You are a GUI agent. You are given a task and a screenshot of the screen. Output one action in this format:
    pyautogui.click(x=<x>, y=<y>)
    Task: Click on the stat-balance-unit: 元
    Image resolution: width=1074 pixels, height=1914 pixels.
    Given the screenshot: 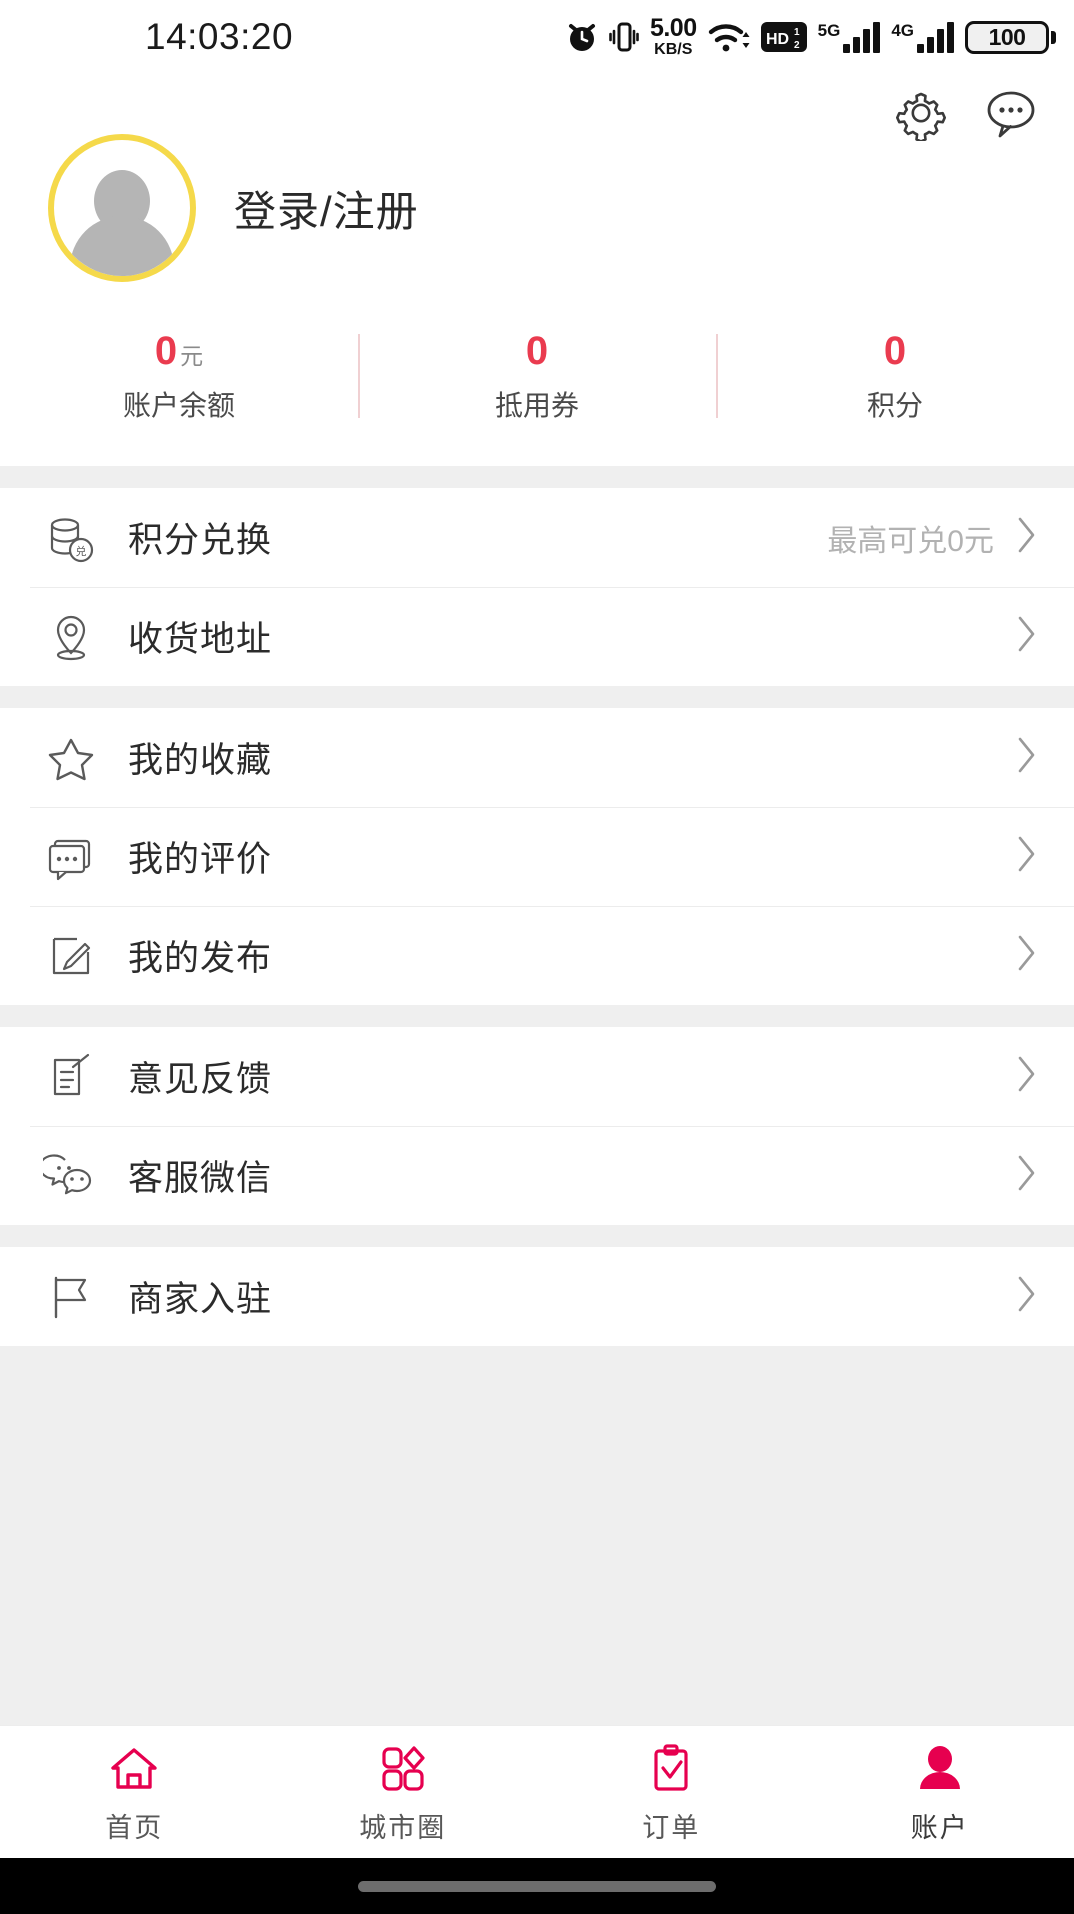 What is the action you would take?
    pyautogui.click(x=192, y=356)
    